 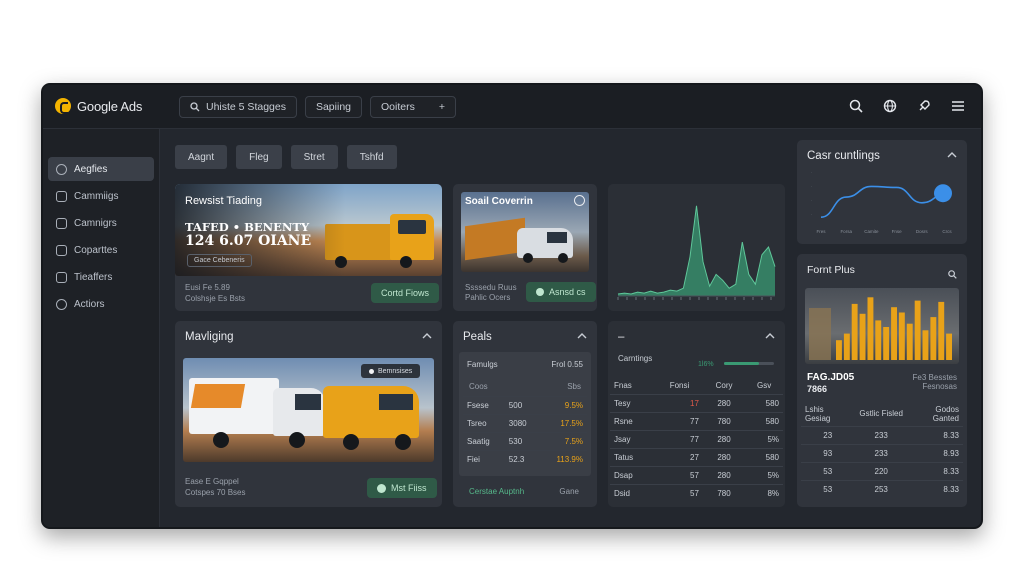 I want to click on front-chart-image, so click(x=882, y=326).